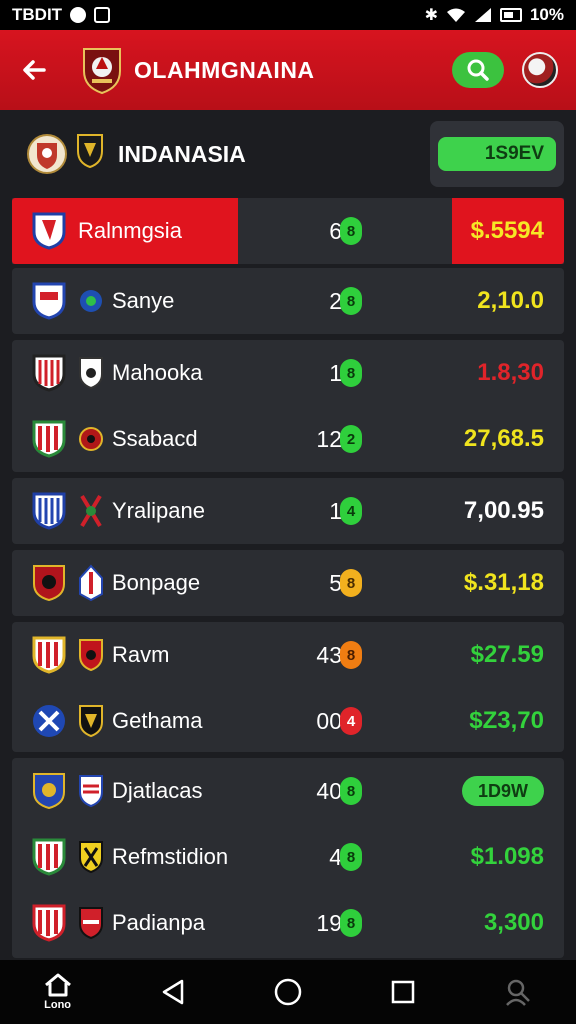  What do you see at coordinates (506, 720) in the screenshot?
I see `team-price: $Z3,70` at bounding box center [506, 720].